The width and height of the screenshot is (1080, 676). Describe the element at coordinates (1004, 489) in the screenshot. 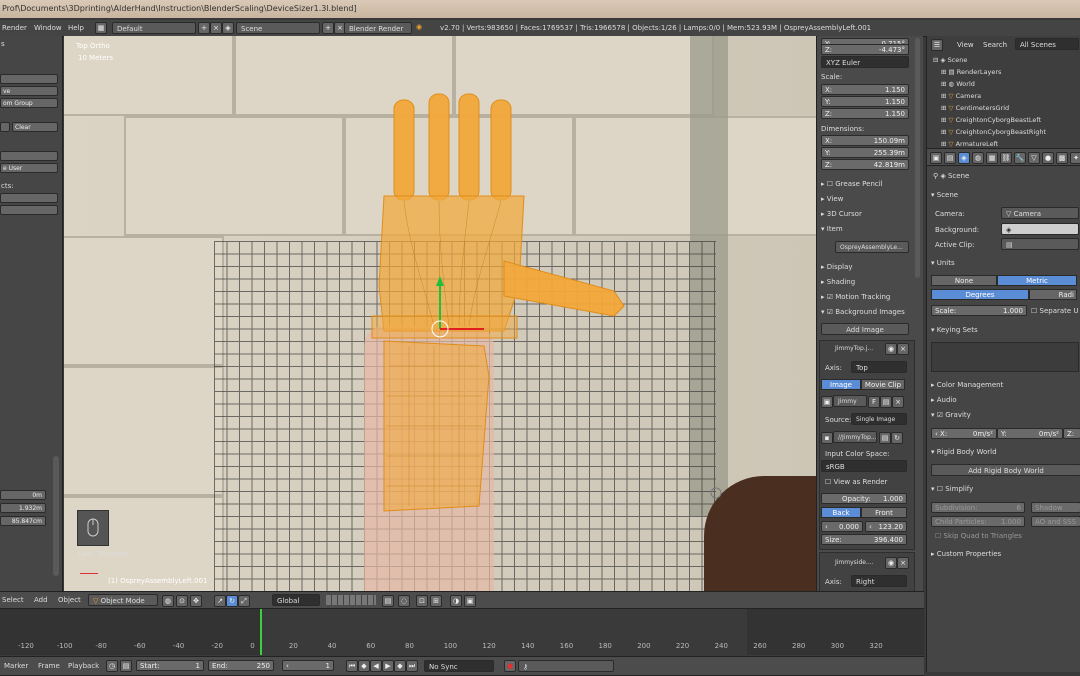

I see `panel-simplify: ▾ ☐ Simplify` at that location.